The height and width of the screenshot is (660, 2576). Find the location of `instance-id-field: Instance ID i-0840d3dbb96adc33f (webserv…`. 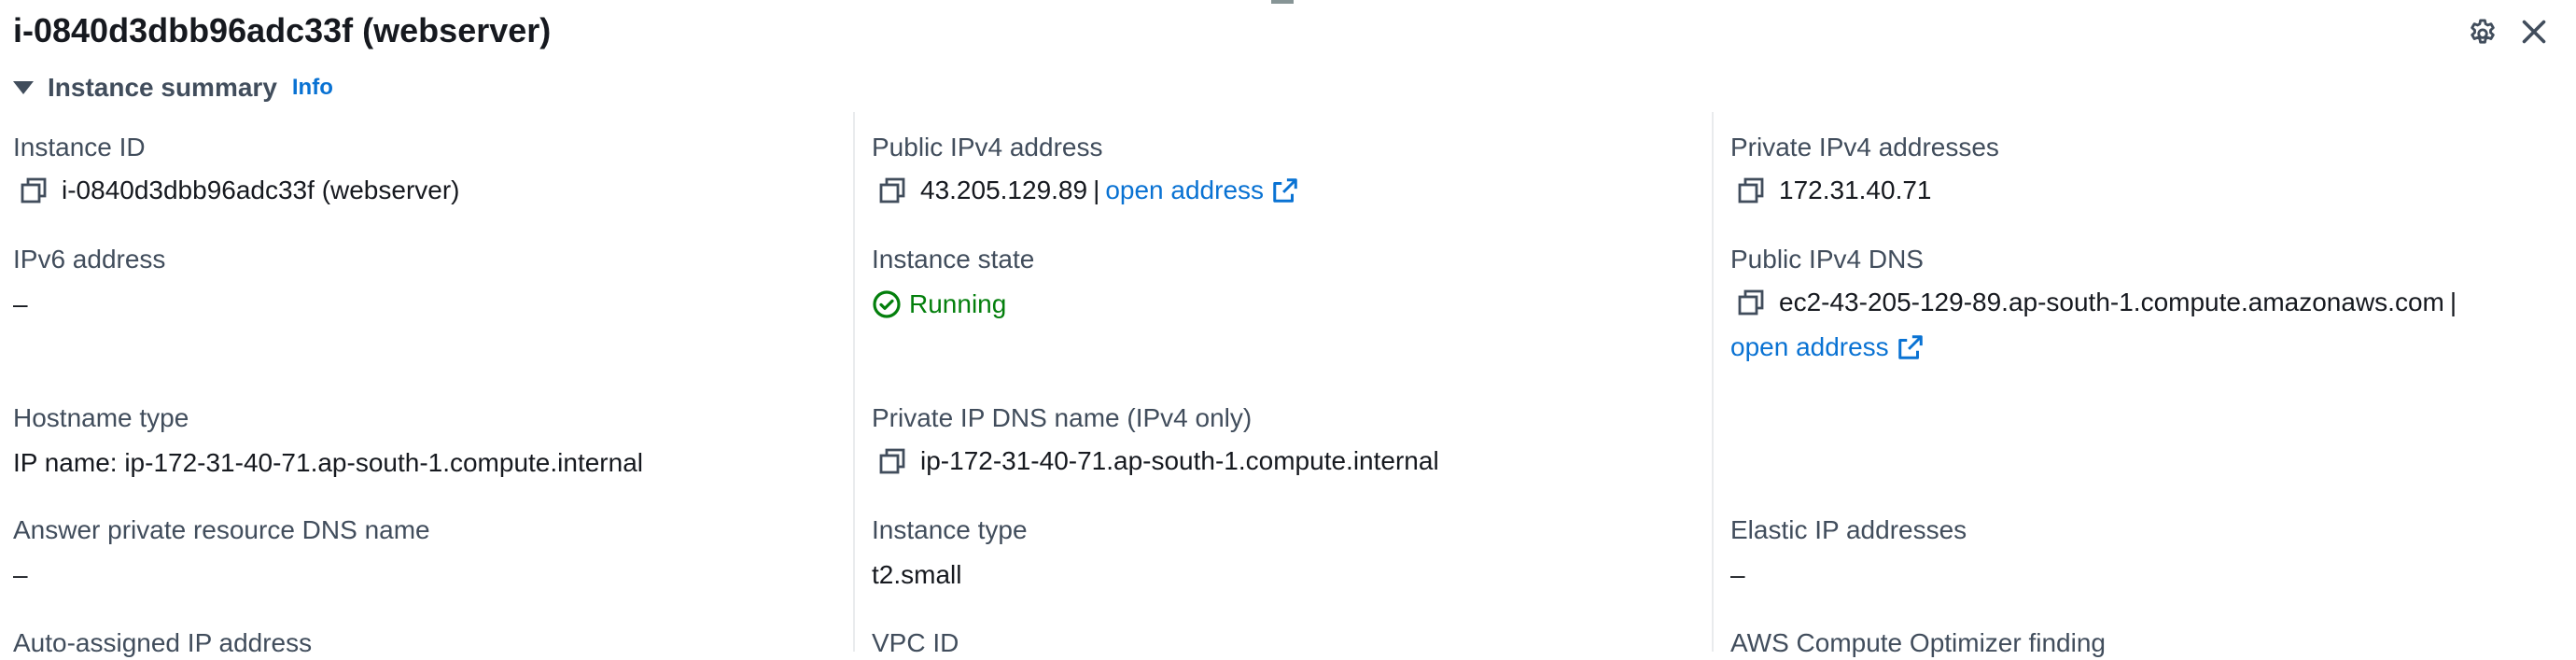

instance-id-field: Instance ID i-0840d3dbb96adc33f (webserv… is located at coordinates (236, 169).